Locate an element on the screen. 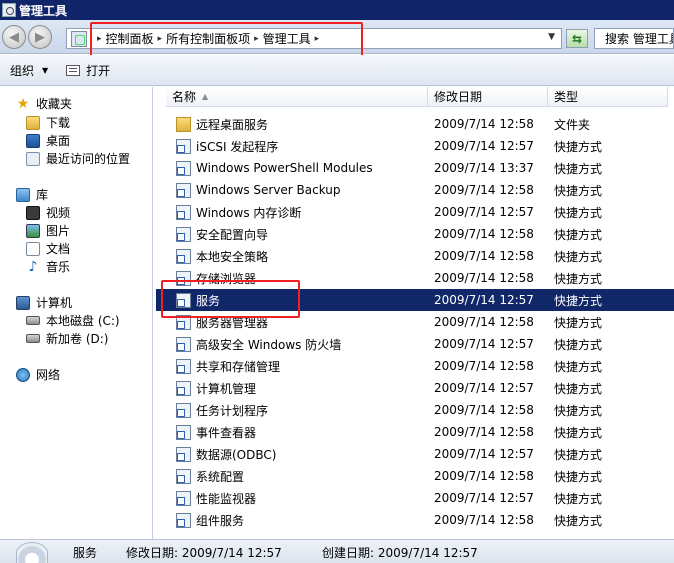 The image size is (674, 563). column-header-modified: 修改日期 is located at coordinates (488, 97).